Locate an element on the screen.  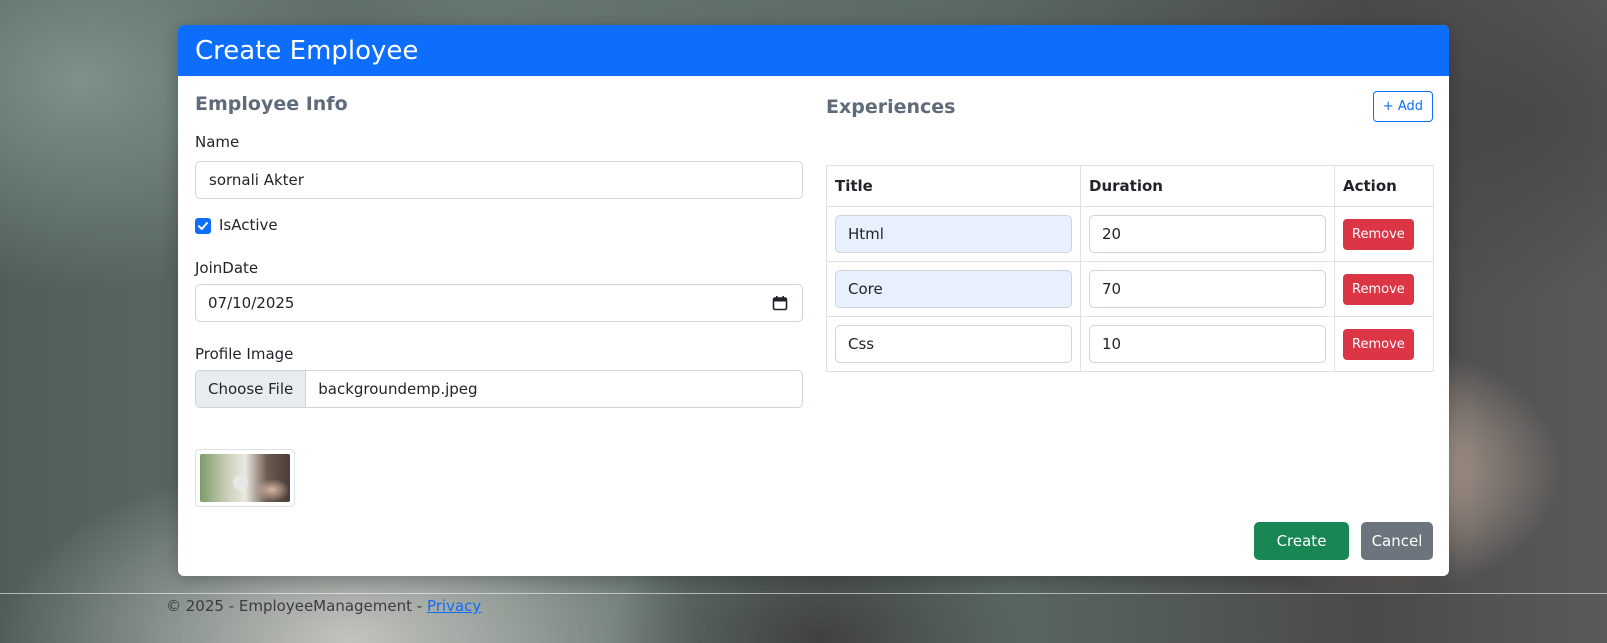
footer-copyright: © 2025 - EmployeeManagement - is located at coordinates (296, 606).